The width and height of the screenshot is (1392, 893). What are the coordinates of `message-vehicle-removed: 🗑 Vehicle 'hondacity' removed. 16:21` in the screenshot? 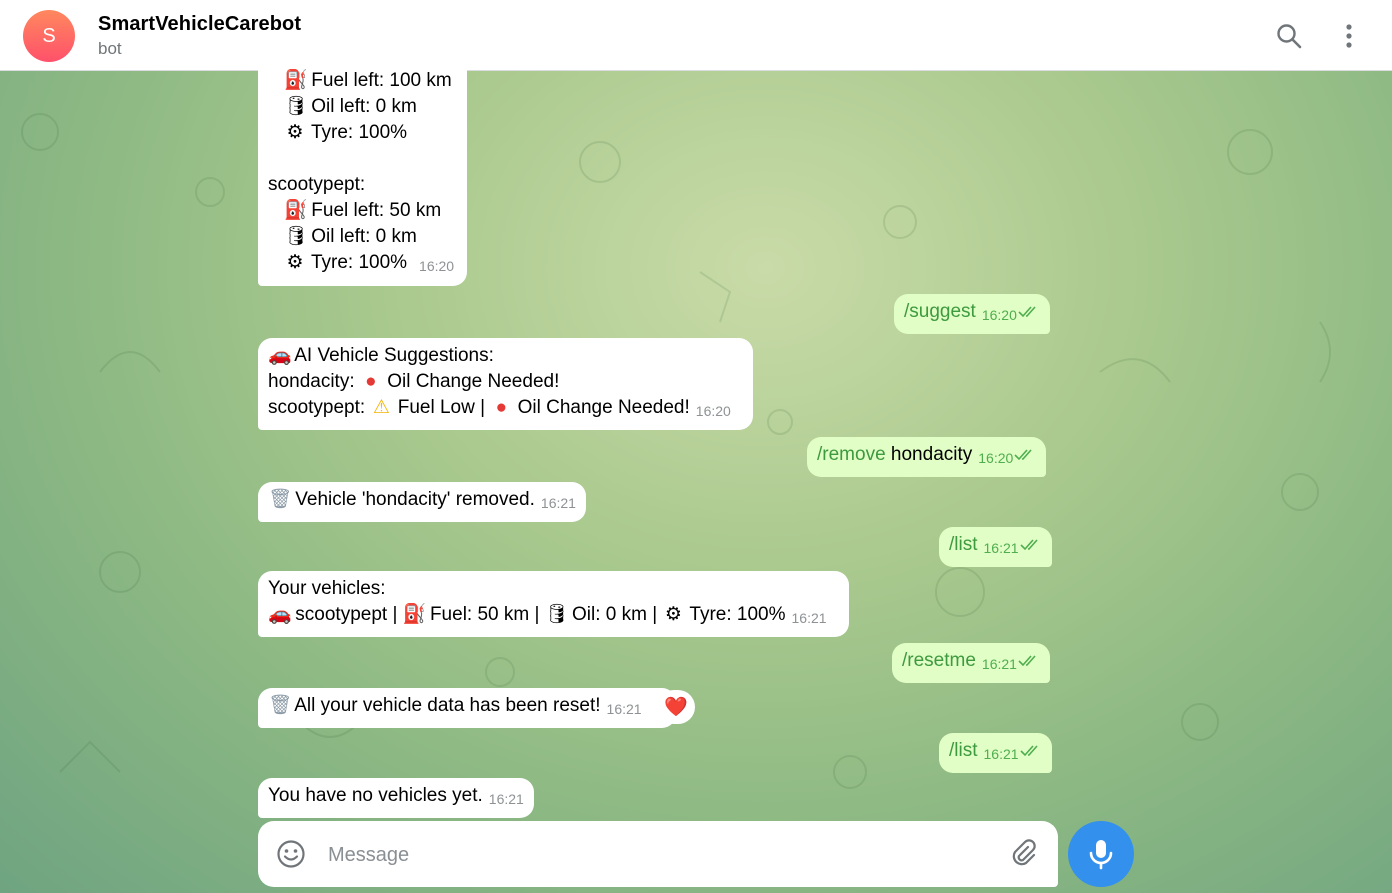 It's located at (422, 502).